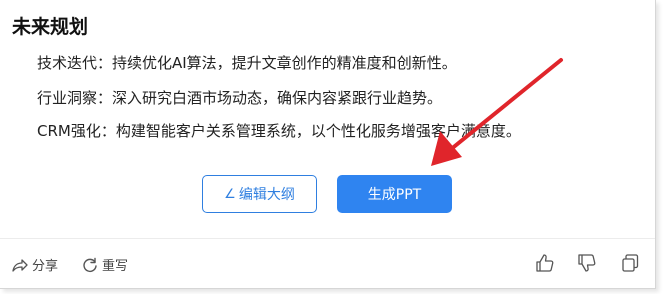 This screenshot has width=663, height=294. I want to click on edit-outline-label: 编辑大纲, so click(266, 195).